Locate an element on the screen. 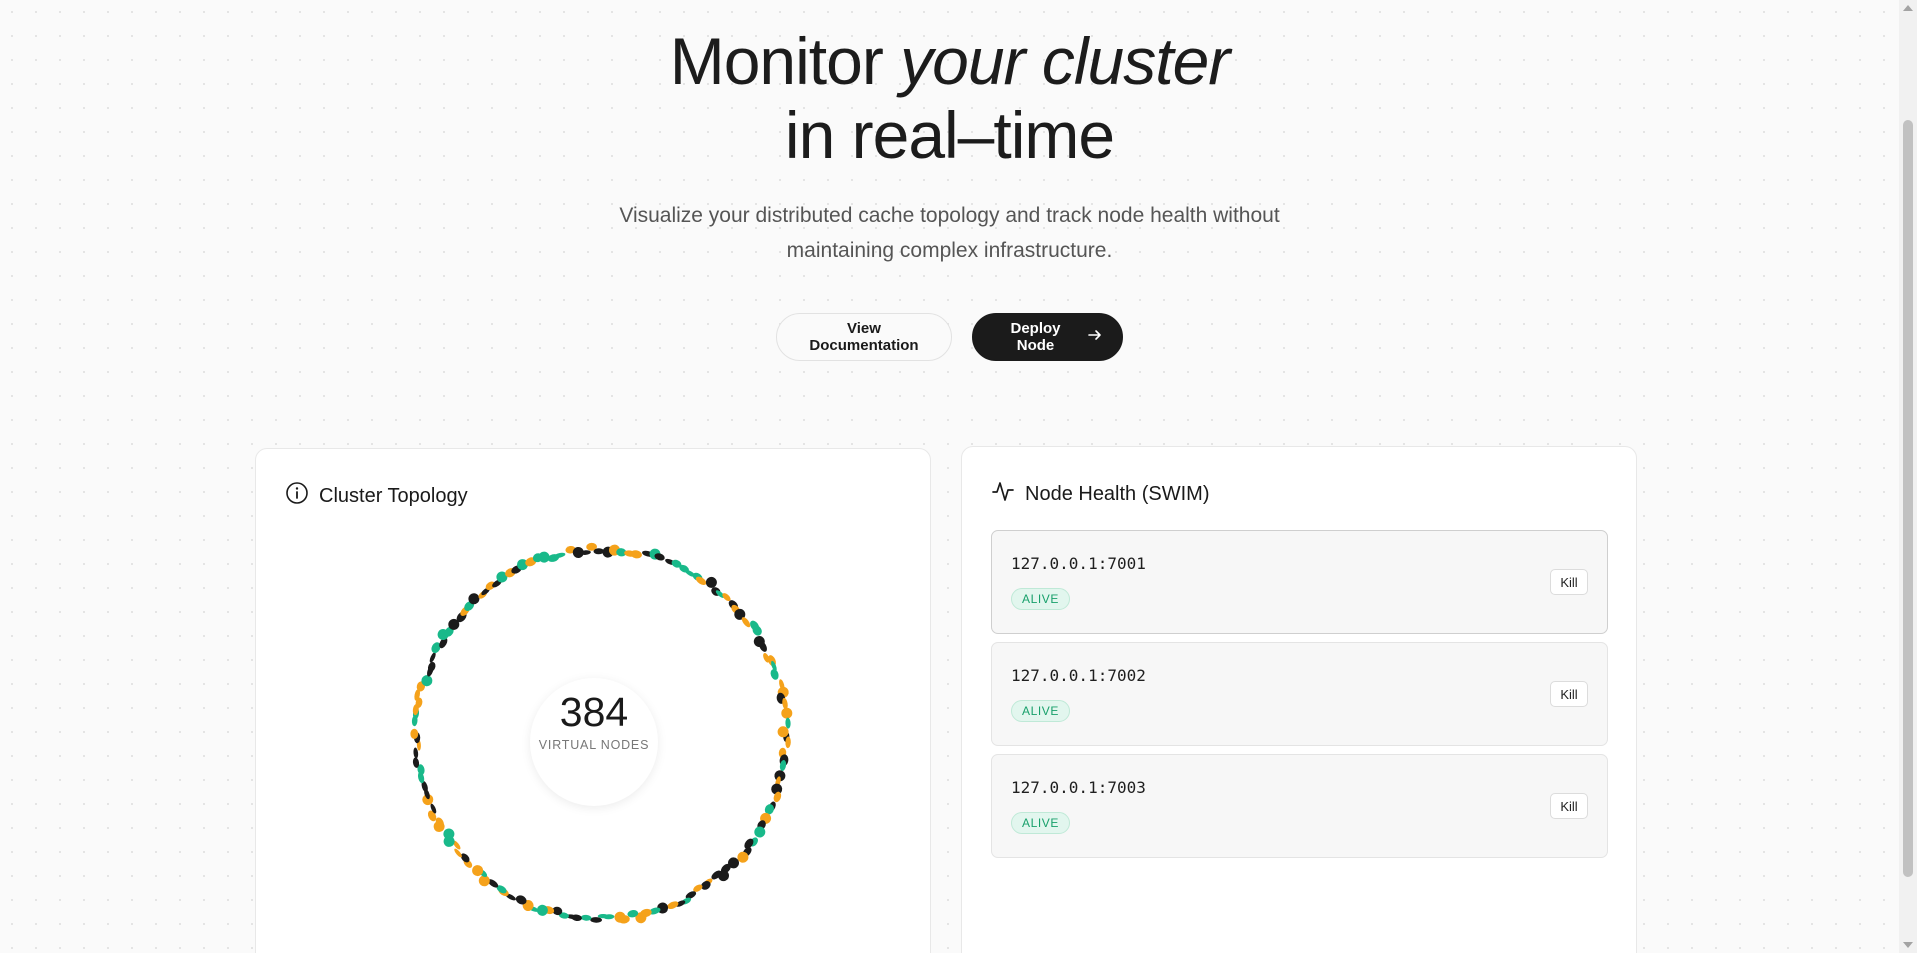  cta-buttons: View Documentation Deploy Node is located at coordinates (949, 337).